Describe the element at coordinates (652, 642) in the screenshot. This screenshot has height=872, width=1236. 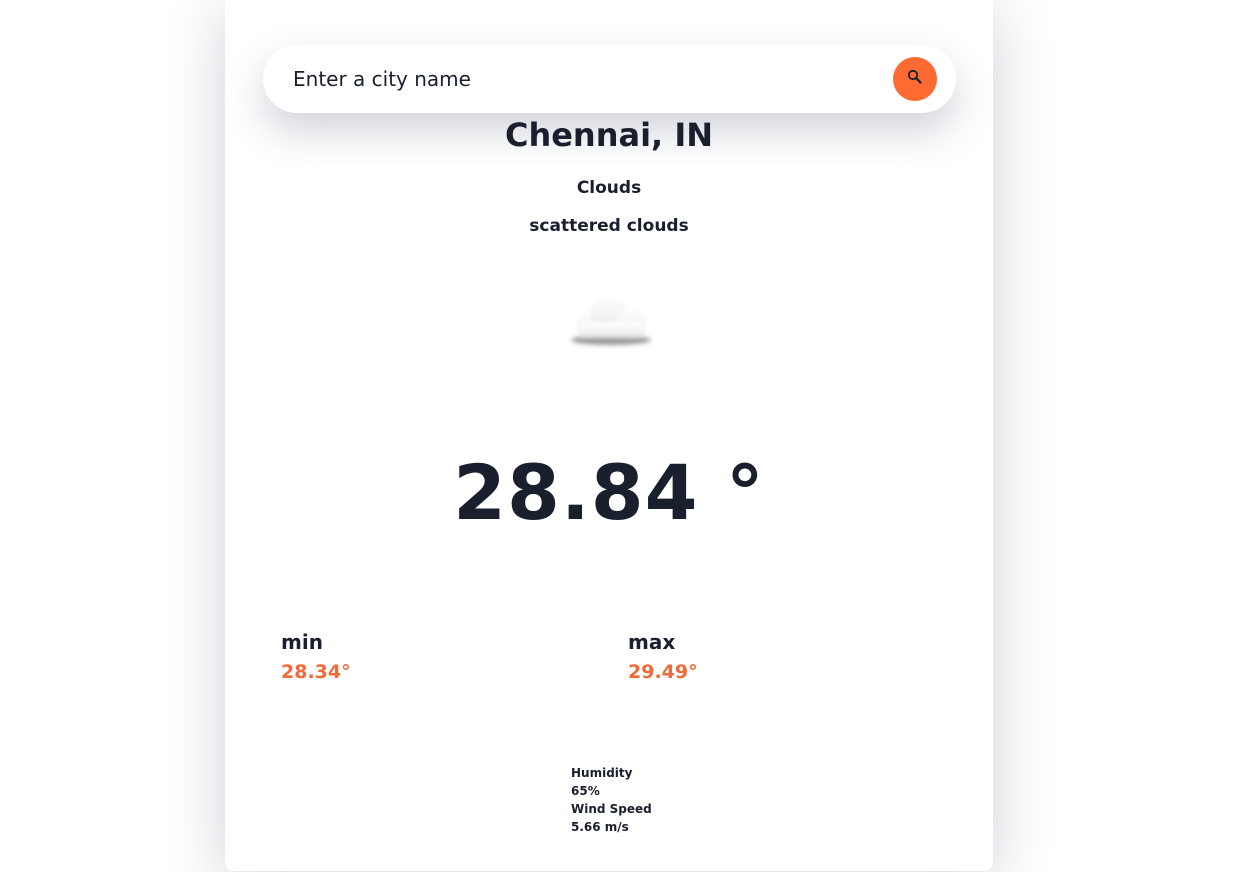
I see `max-label: max` at that location.